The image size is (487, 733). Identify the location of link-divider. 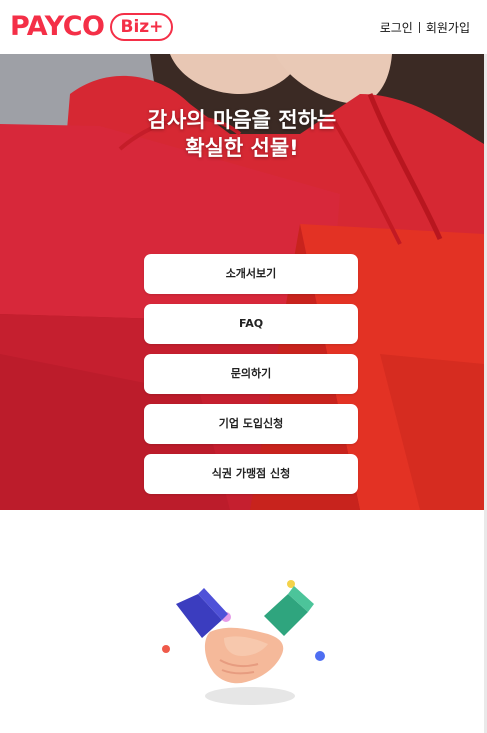
(419, 27).